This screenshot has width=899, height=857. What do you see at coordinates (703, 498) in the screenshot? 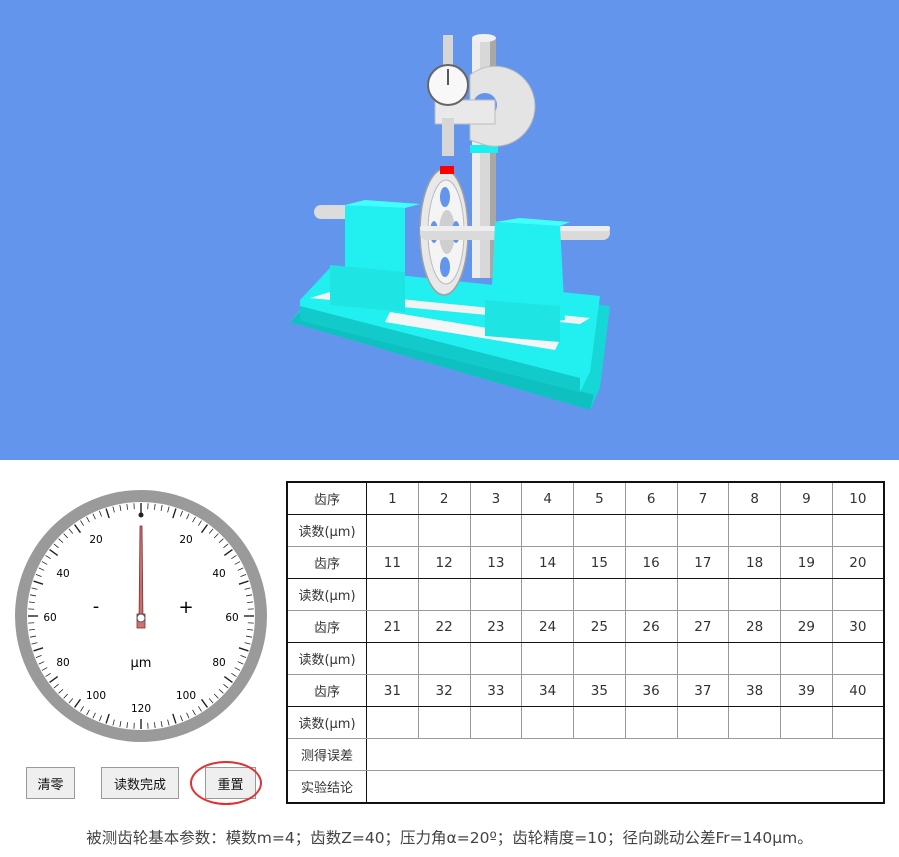
I see `tooth-index-cell: 7` at bounding box center [703, 498].